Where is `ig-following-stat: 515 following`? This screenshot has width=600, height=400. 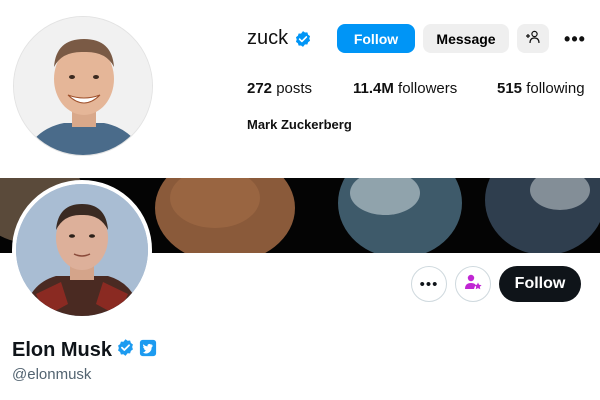
ig-following-stat: 515 following is located at coordinates (541, 88).